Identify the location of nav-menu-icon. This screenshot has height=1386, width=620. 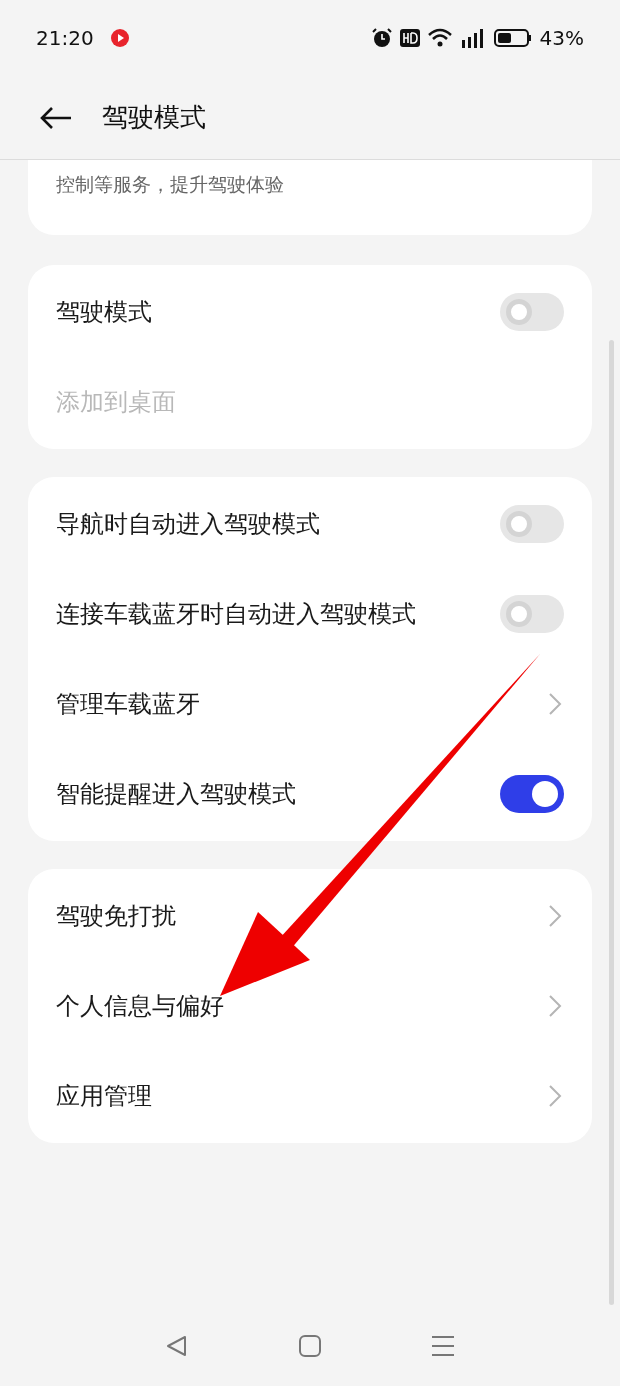
(443, 1346).